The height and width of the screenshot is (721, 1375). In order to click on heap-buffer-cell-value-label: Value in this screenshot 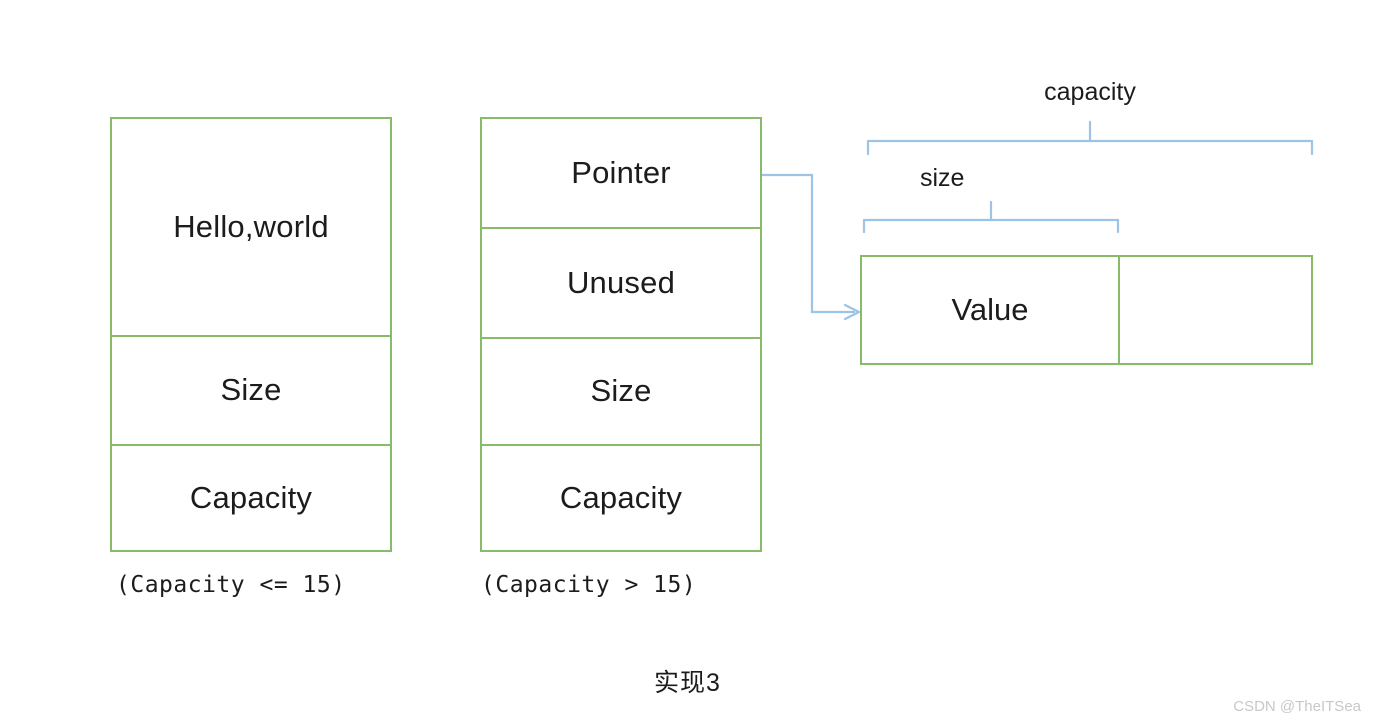, I will do `click(990, 309)`.